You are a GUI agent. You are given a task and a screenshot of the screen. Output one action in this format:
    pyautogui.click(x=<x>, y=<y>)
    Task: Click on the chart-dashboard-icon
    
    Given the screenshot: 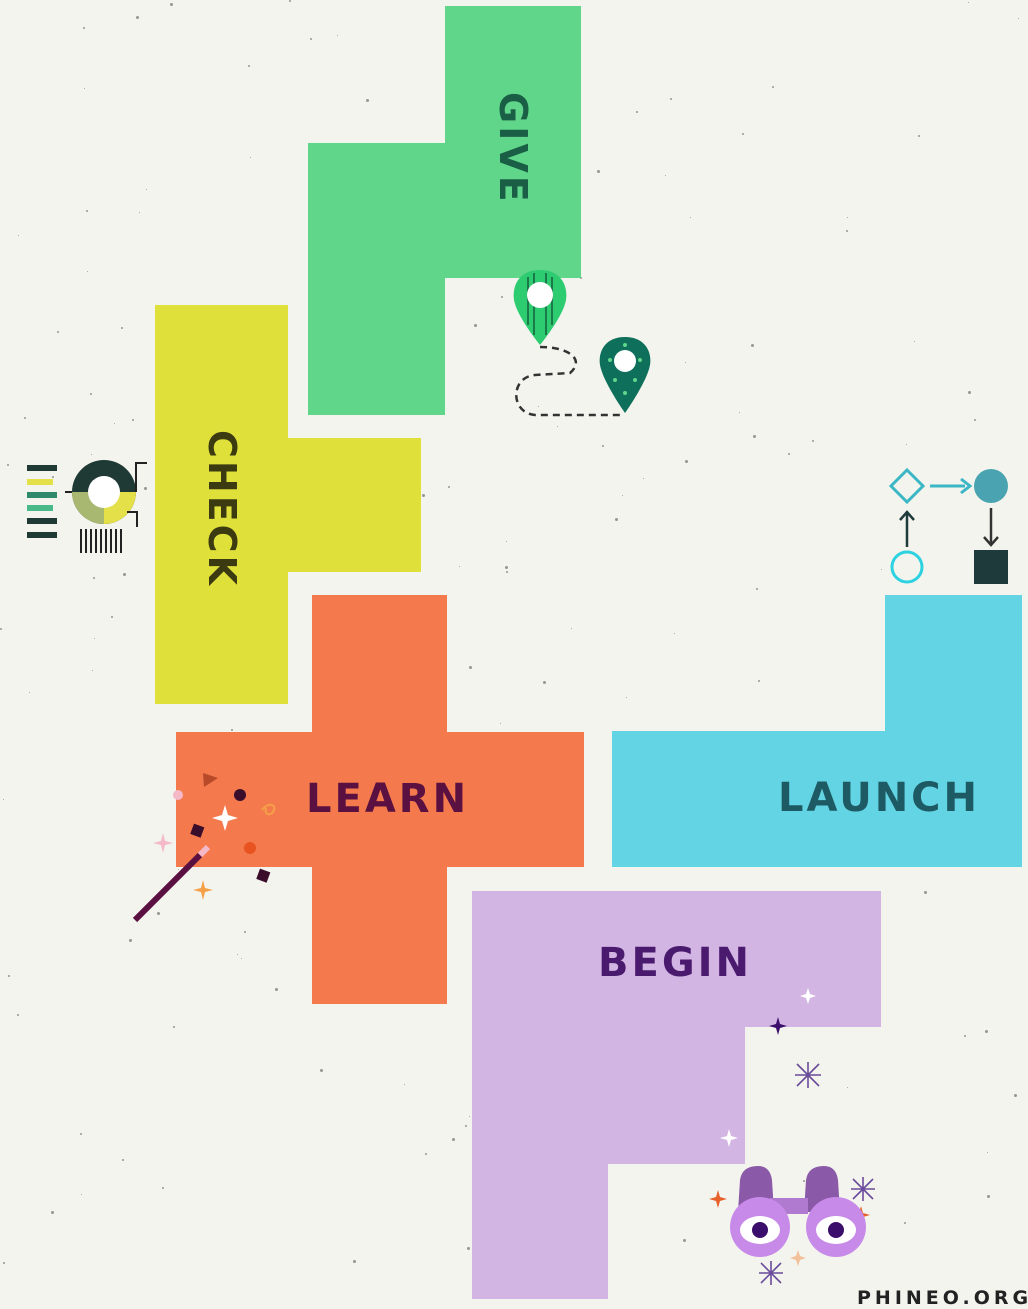 What is the action you would take?
    pyautogui.click(x=87, y=506)
    